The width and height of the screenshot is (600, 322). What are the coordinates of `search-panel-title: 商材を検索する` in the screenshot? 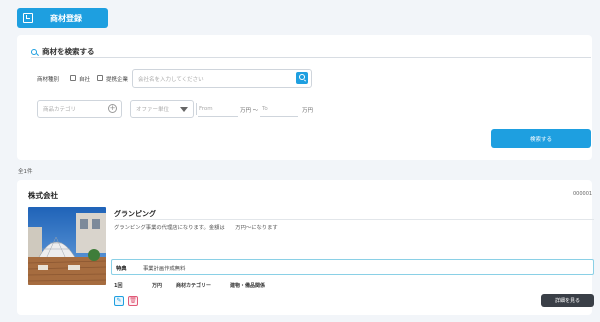 It's located at (63, 51).